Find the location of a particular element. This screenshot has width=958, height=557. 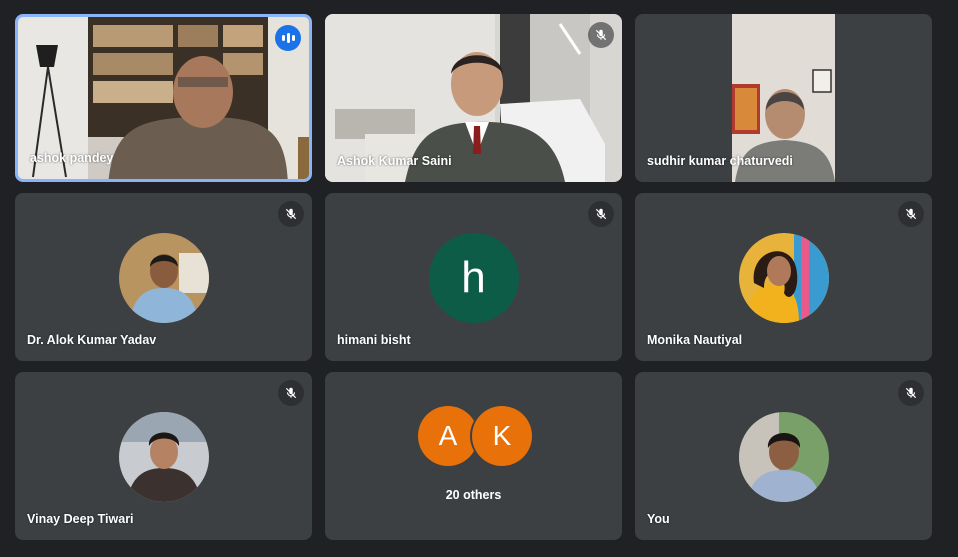

participant-tile-alok-kumar-yadav: Dr. Alok Kumar Yadav is located at coordinates (163, 277).